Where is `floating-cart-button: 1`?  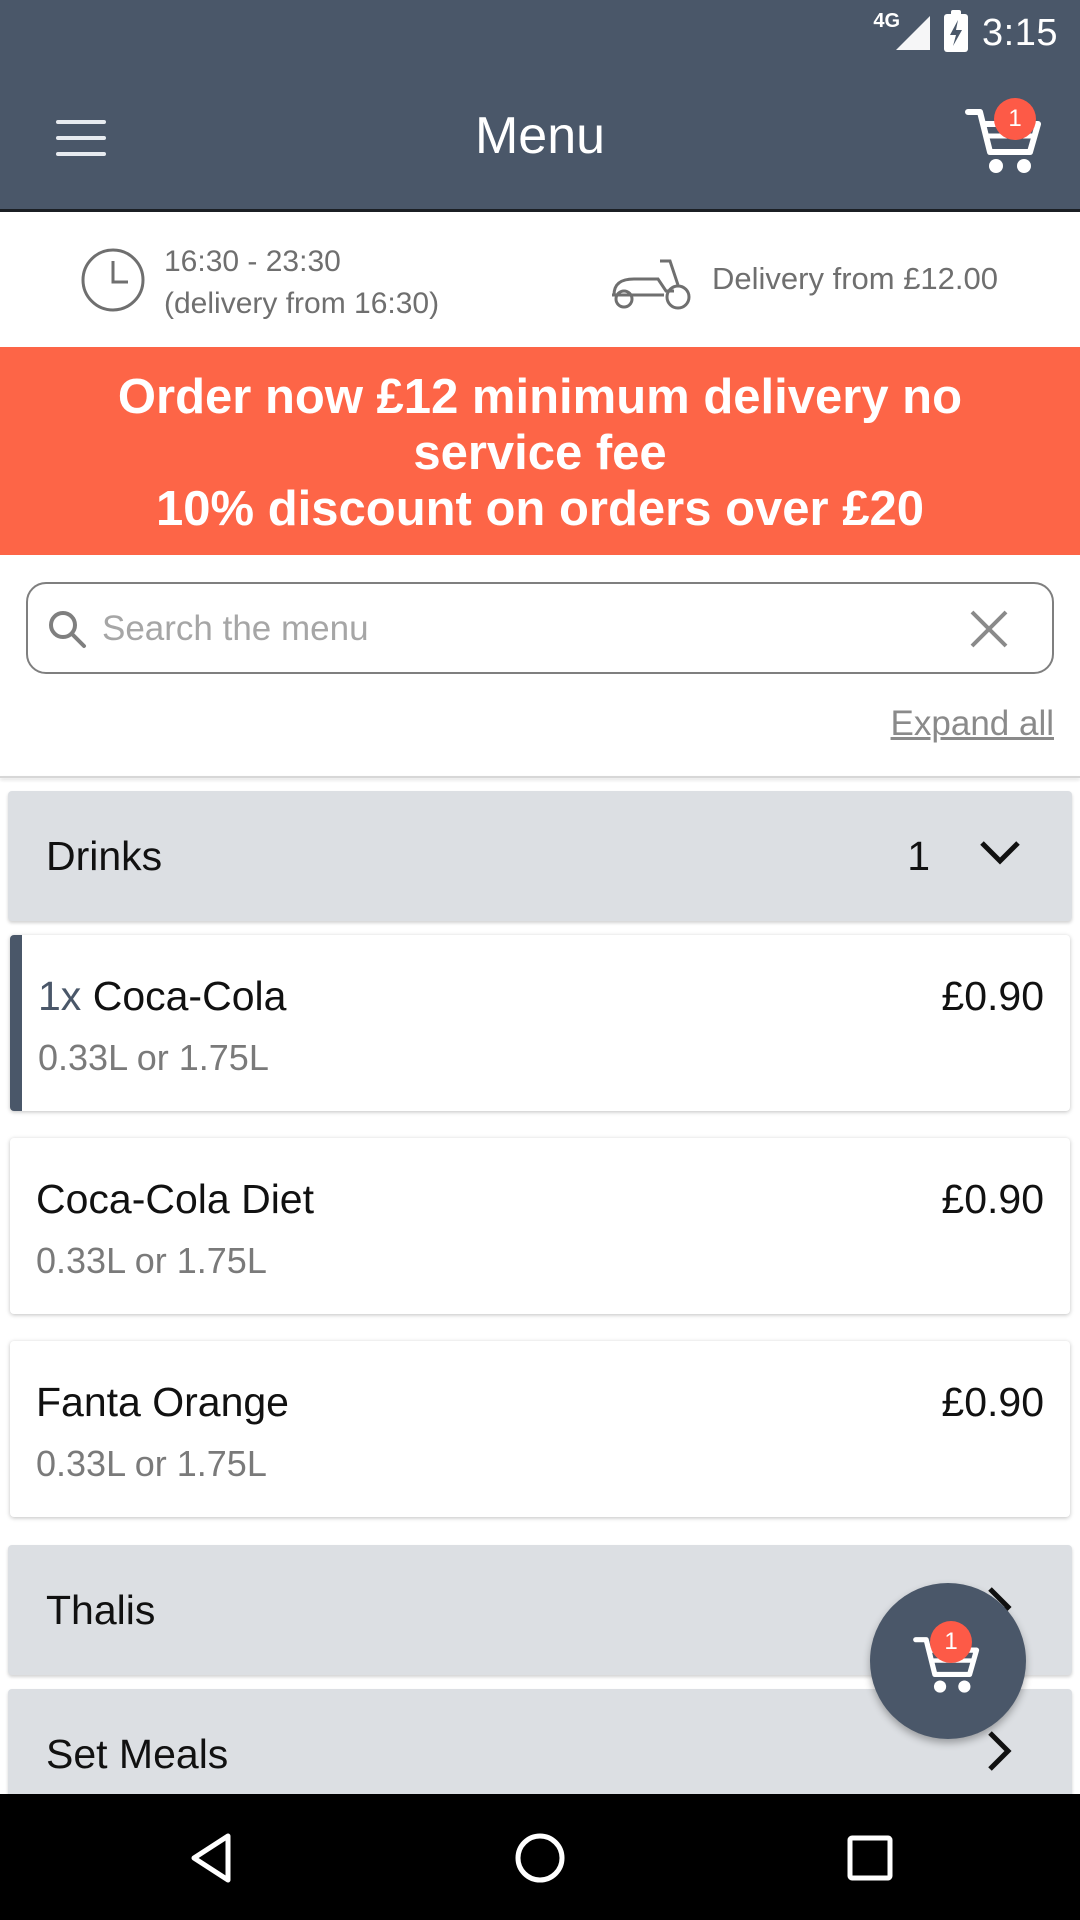
floating-cart-button: 1 is located at coordinates (948, 1661).